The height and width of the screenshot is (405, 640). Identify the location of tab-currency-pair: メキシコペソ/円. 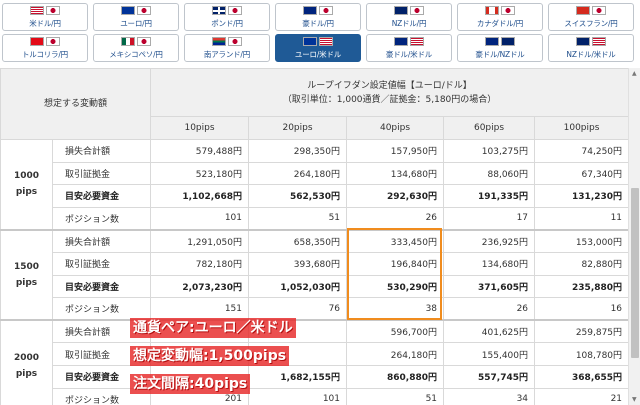
(136, 48).